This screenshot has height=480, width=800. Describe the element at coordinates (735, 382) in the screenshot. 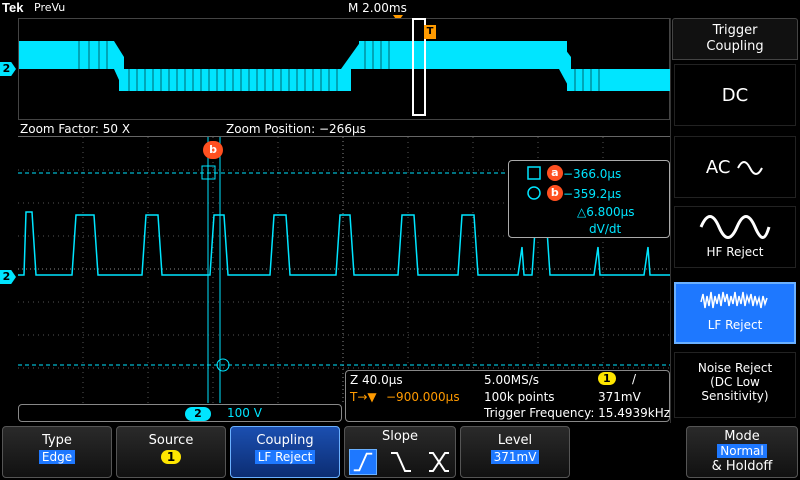

I see `noise-reject-line2: (DC Low` at that location.